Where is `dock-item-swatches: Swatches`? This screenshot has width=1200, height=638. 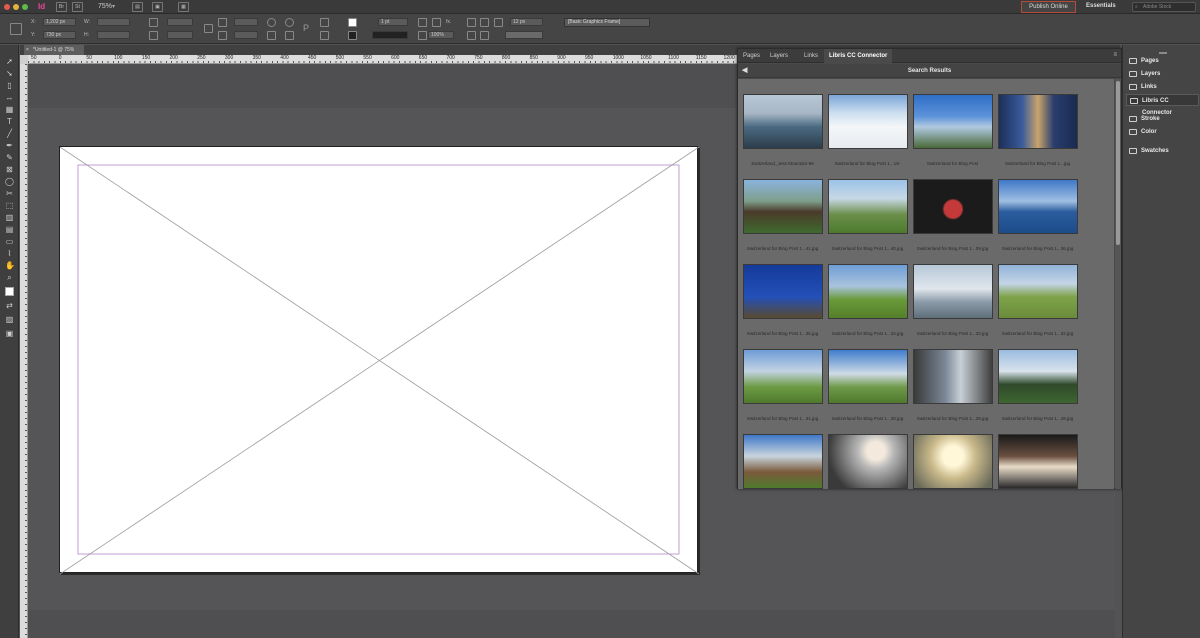 dock-item-swatches: Swatches is located at coordinates (1162, 151).